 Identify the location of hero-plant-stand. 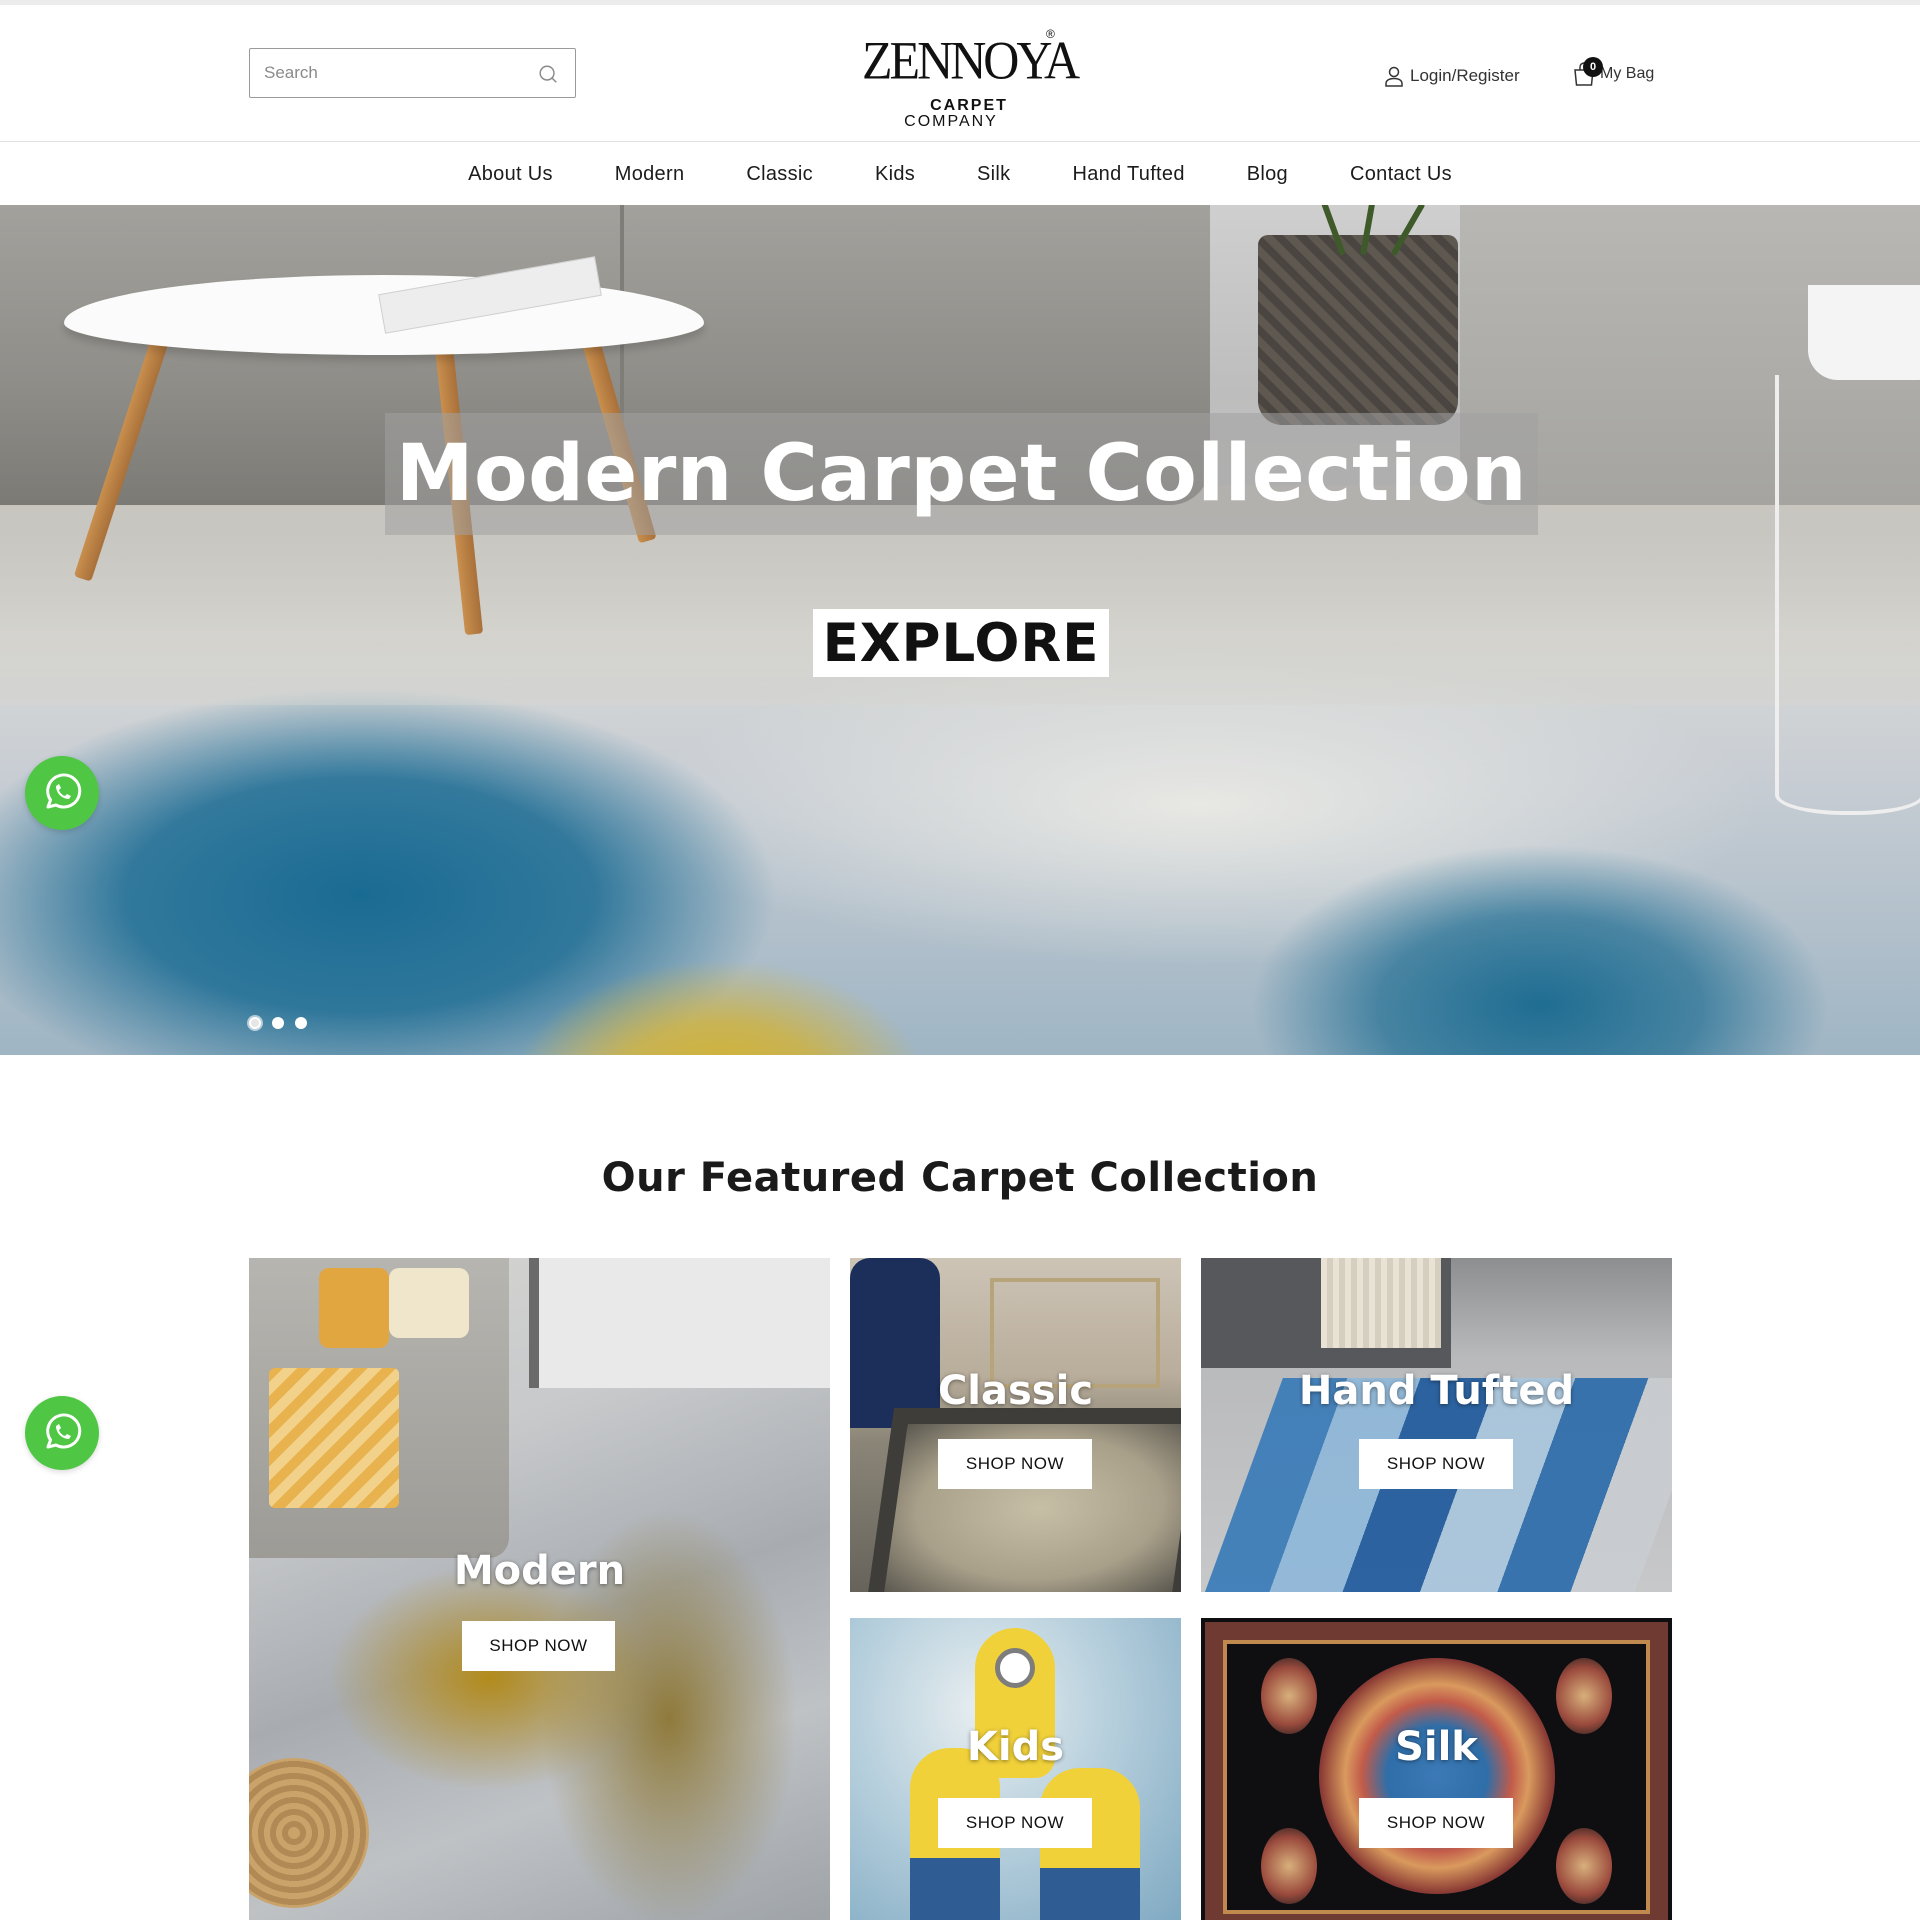
(1847, 595).